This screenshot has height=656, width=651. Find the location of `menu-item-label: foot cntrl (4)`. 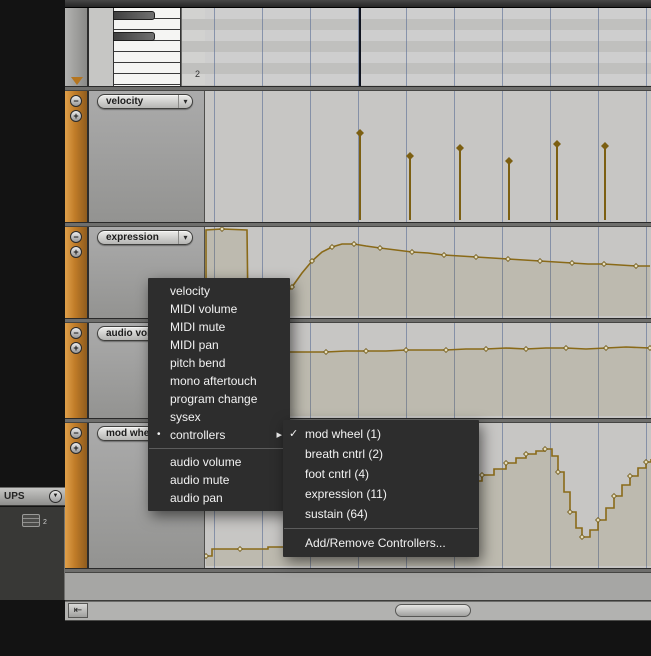

menu-item-label: foot cntrl (4) is located at coordinates (337, 474).